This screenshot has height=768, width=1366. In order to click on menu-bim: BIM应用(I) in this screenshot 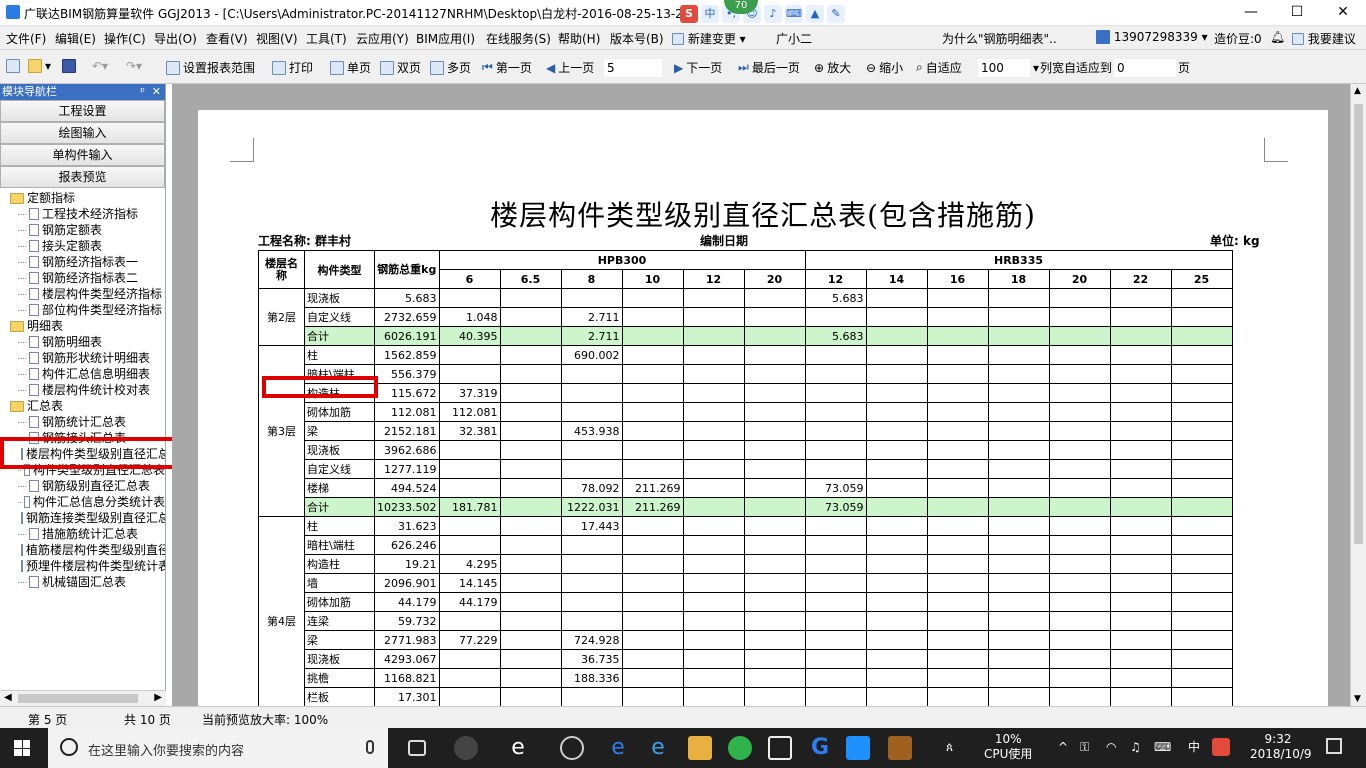, I will do `click(445, 38)`.